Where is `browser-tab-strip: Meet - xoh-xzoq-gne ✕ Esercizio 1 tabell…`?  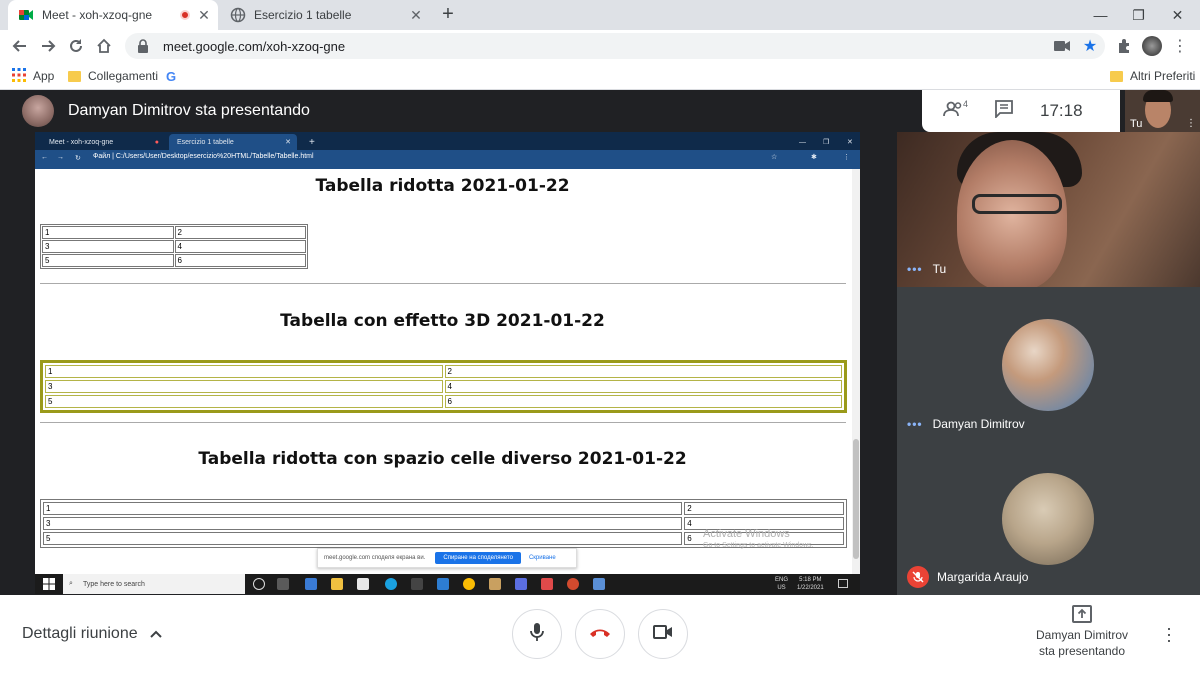
browser-tab-strip: Meet - xoh-xzoq-gne ✕ Esercizio 1 tabell… is located at coordinates (600, 15).